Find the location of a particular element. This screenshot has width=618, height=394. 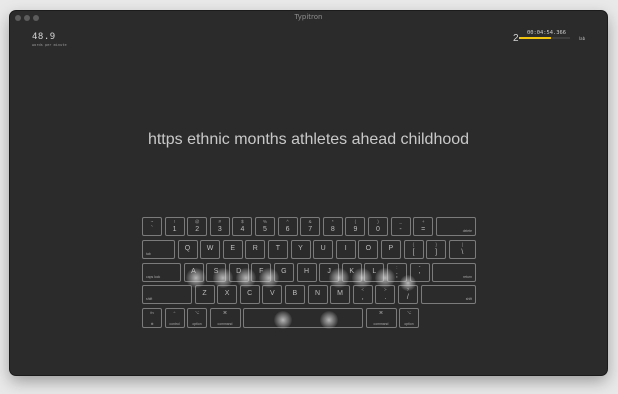

key-option-right: ⌥ option is located at coordinates (409, 318).